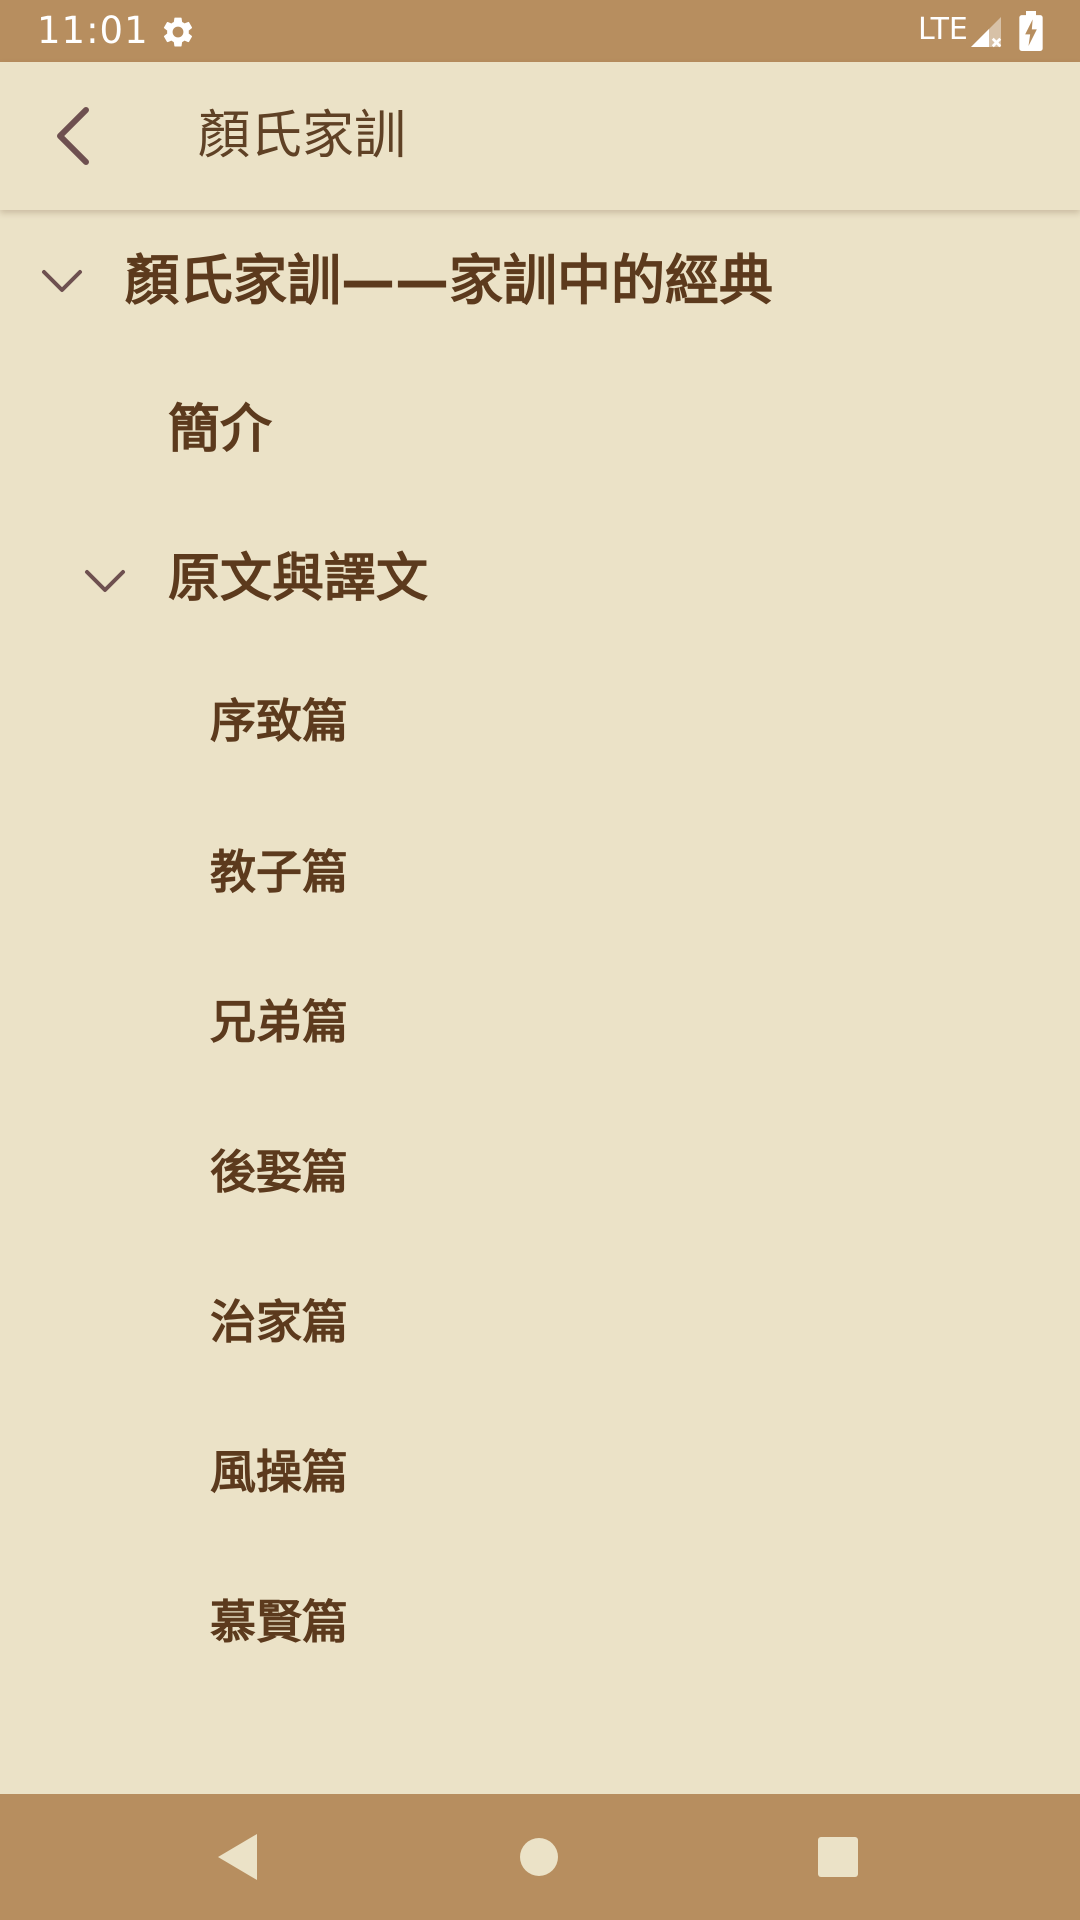  I want to click on tree-item-chapter: 後娶篇, so click(540, 1175).